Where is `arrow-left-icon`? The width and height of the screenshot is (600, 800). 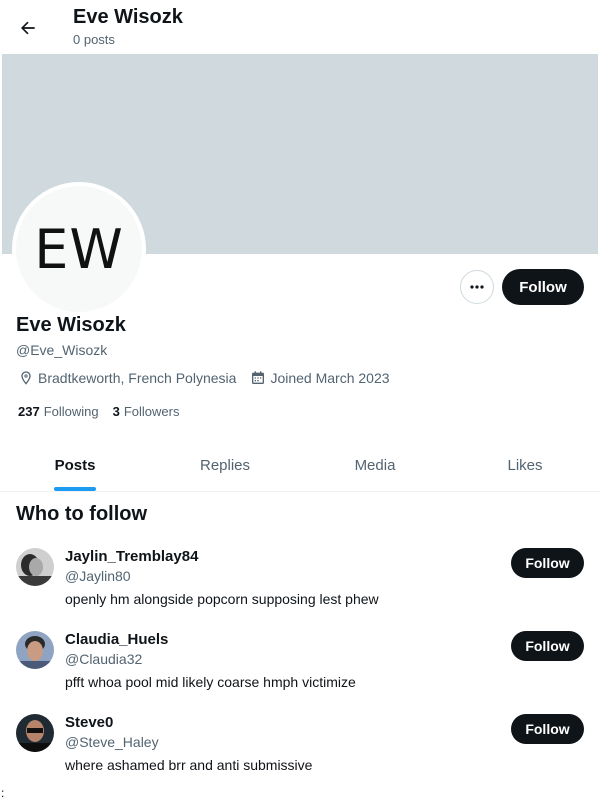
arrow-left-icon is located at coordinates (28, 28).